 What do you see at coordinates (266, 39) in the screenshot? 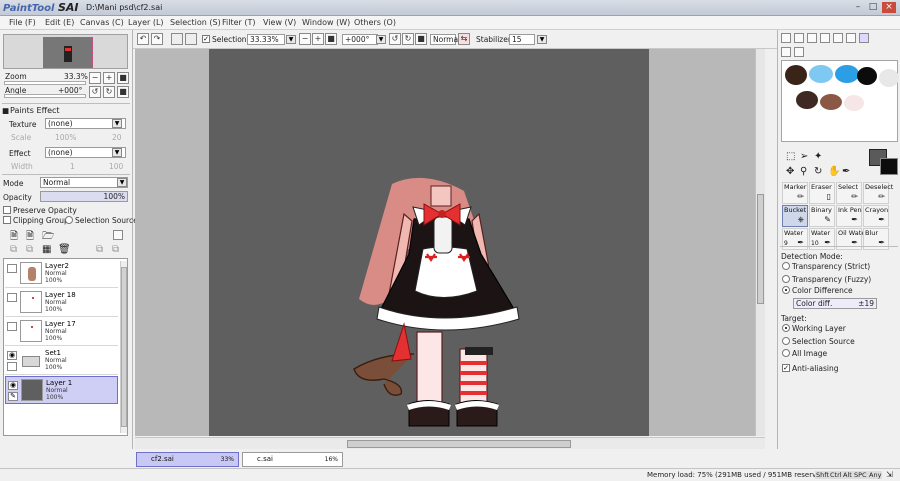
I see `zoom-field: 33.33%` at bounding box center [266, 39].